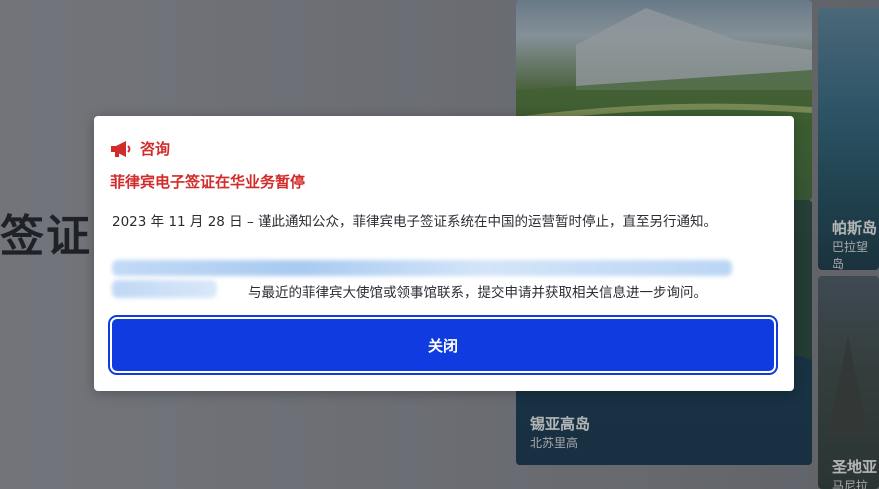 Image resolution: width=879 pixels, height=489 pixels. Describe the element at coordinates (443, 345) in the screenshot. I see `close-button: 关闭` at that location.